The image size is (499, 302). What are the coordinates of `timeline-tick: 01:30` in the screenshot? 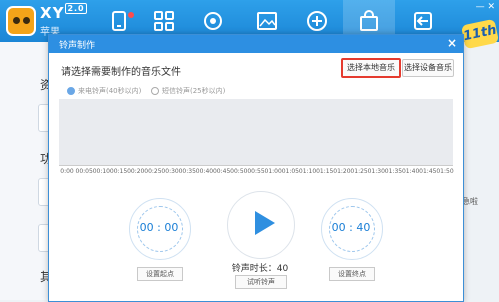 It's located at (376, 171).